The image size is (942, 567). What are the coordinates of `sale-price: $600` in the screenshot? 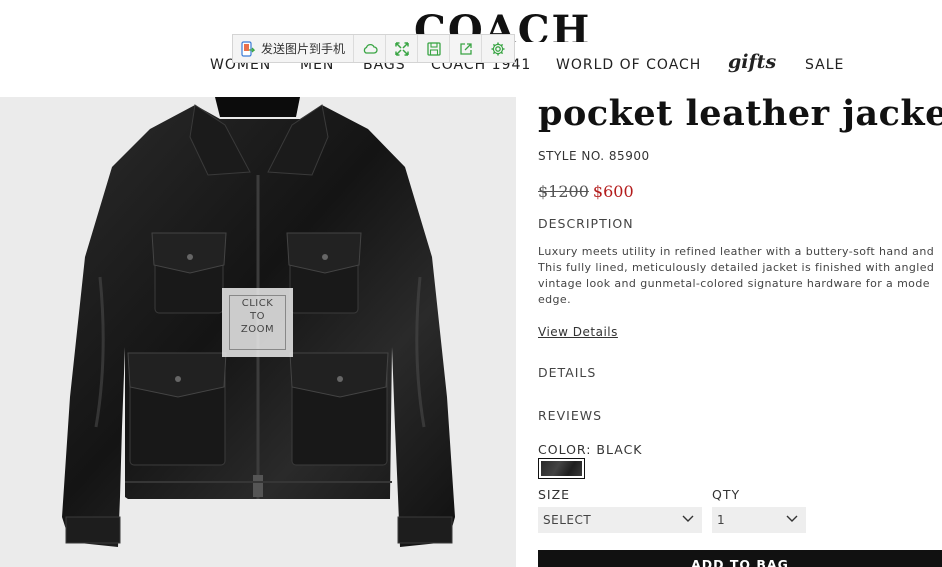 It's located at (613, 191).